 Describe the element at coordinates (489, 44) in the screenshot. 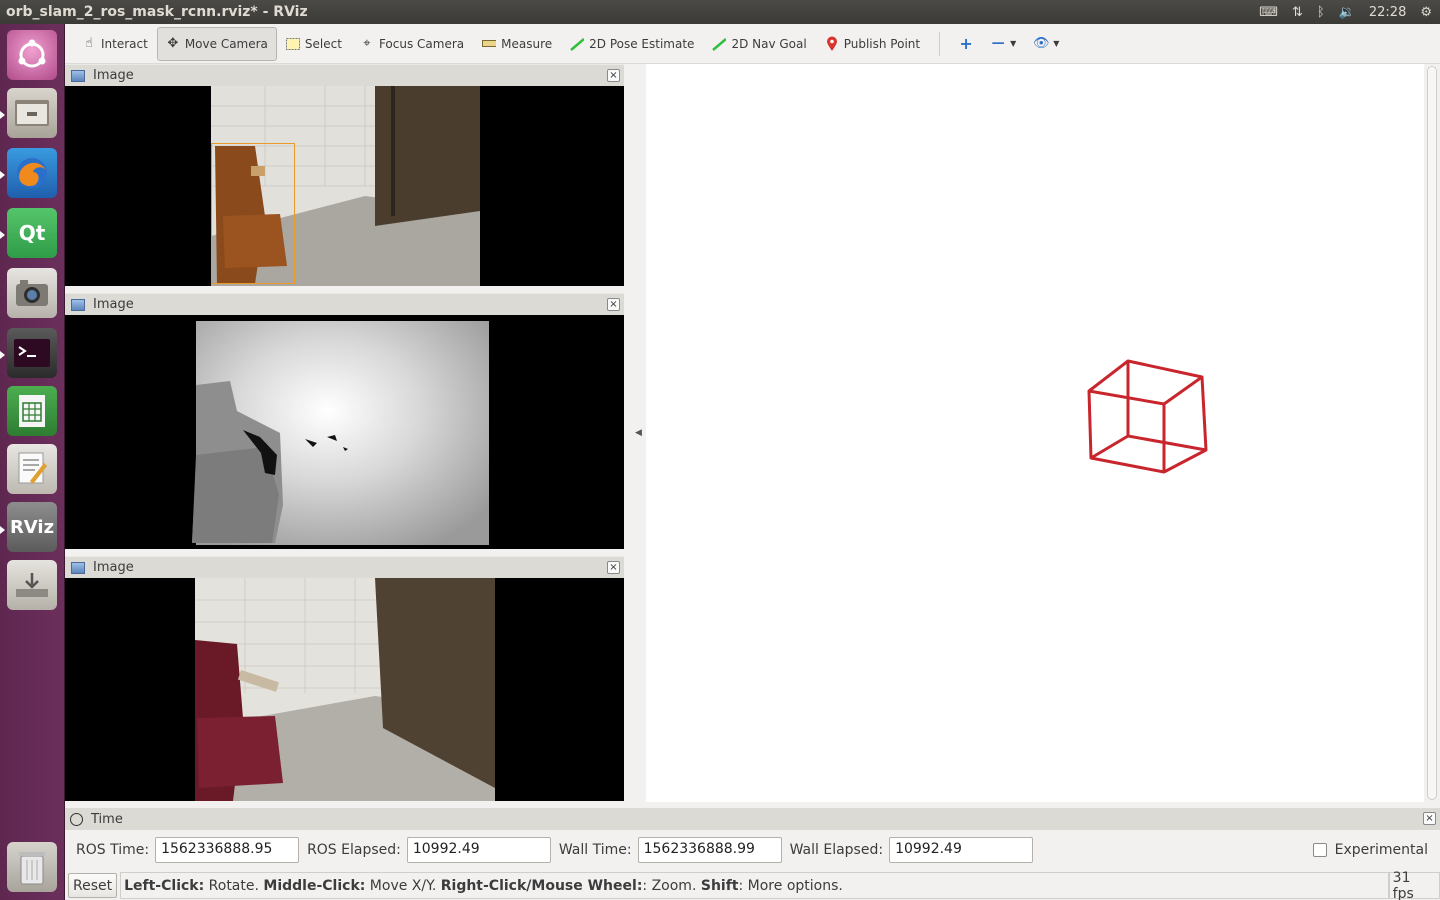

I see `ruler-icon` at that location.